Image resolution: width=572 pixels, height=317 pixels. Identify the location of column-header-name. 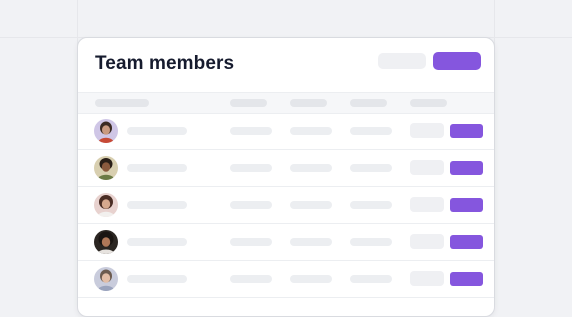
(122, 103).